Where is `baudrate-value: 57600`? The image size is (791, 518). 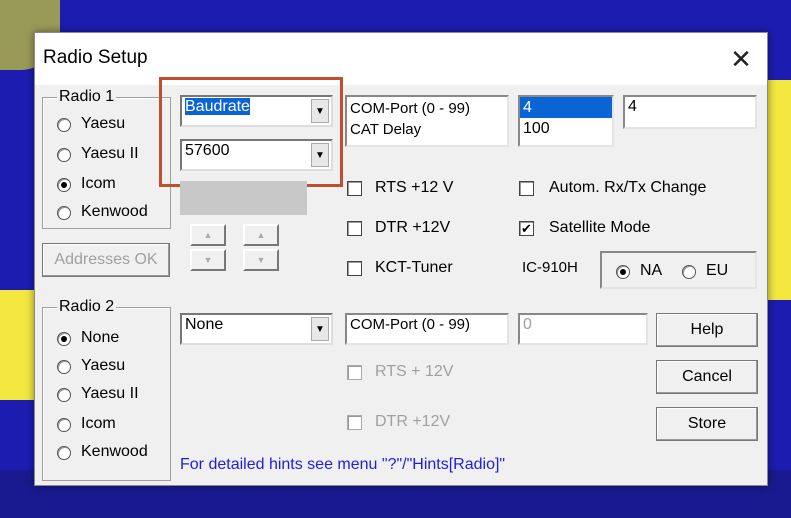 baudrate-value: 57600 is located at coordinates (207, 150).